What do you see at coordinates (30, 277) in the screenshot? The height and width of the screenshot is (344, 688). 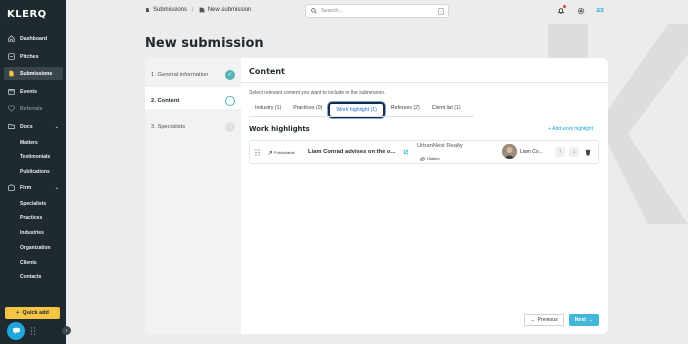 I see `sidebar-subitem-contacts: Contacts` at bounding box center [30, 277].